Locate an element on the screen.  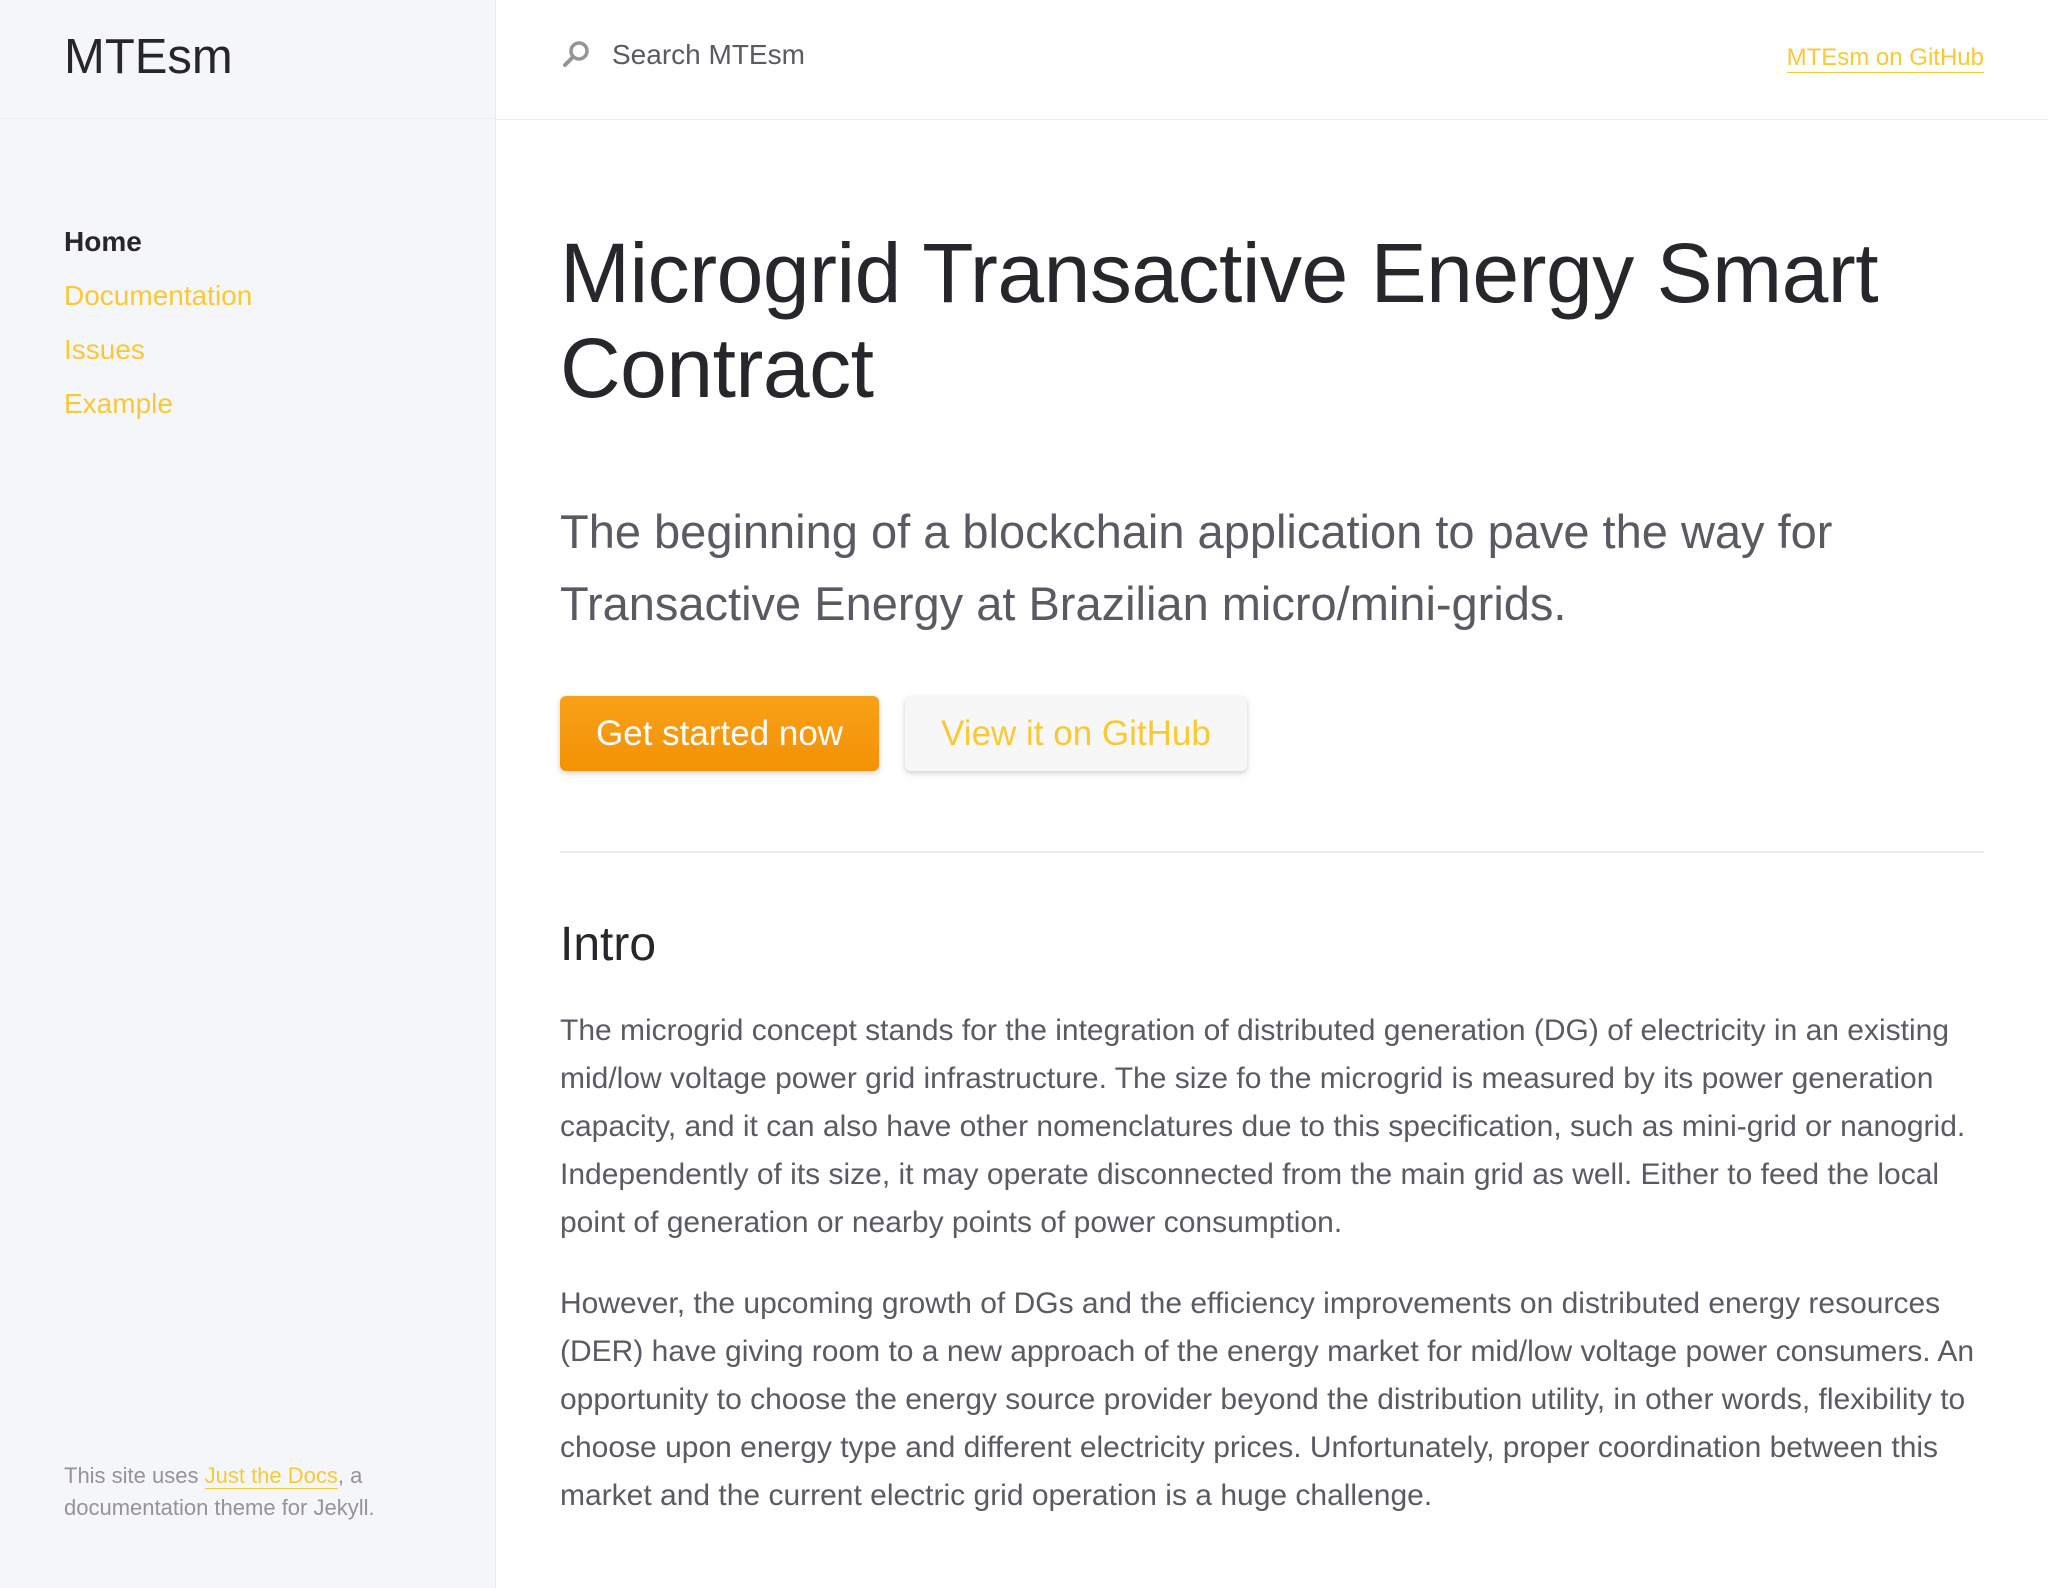
sidebar-nav: Home Documentation Issues Example is located at coordinates (158, 330).